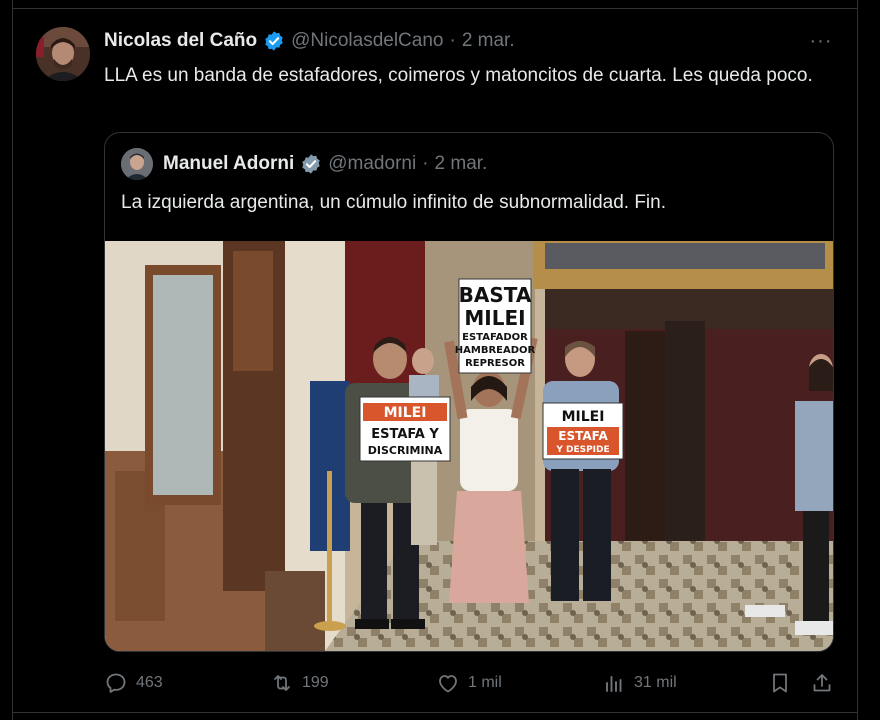  I want to click on like-count: 1 mil, so click(485, 682).